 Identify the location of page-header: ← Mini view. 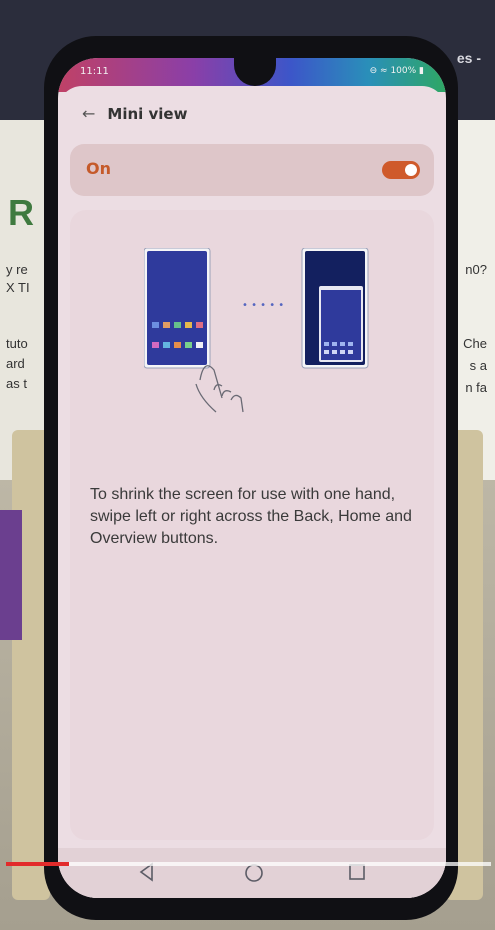
(134, 114).